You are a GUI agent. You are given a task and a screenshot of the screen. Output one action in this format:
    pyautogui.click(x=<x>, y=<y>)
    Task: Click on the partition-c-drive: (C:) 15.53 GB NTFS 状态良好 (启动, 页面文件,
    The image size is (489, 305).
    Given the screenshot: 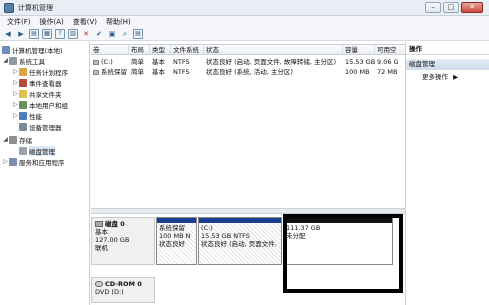 What is the action you would take?
    pyautogui.click(x=240, y=241)
    